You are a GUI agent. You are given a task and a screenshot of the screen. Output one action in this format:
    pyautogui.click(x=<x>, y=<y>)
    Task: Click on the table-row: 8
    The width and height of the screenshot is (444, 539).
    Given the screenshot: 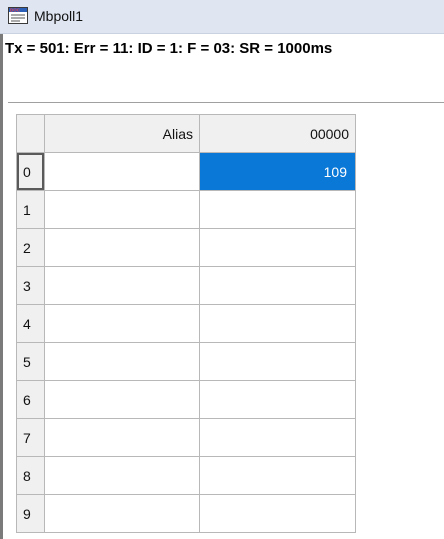 What is the action you would take?
    pyautogui.click(x=186, y=476)
    